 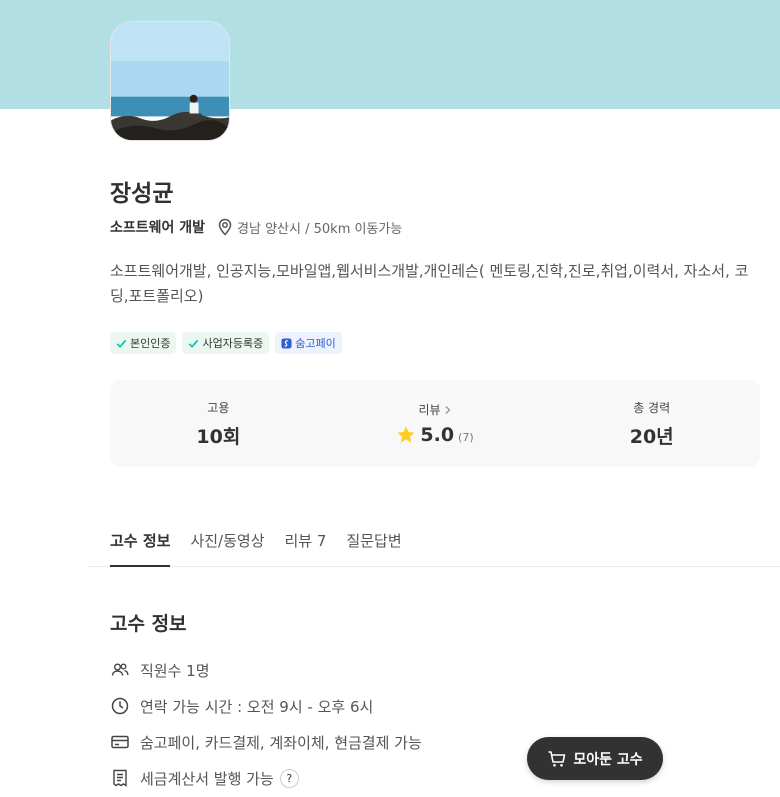 I want to click on soomgo-pay-icon, so click(x=286, y=343).